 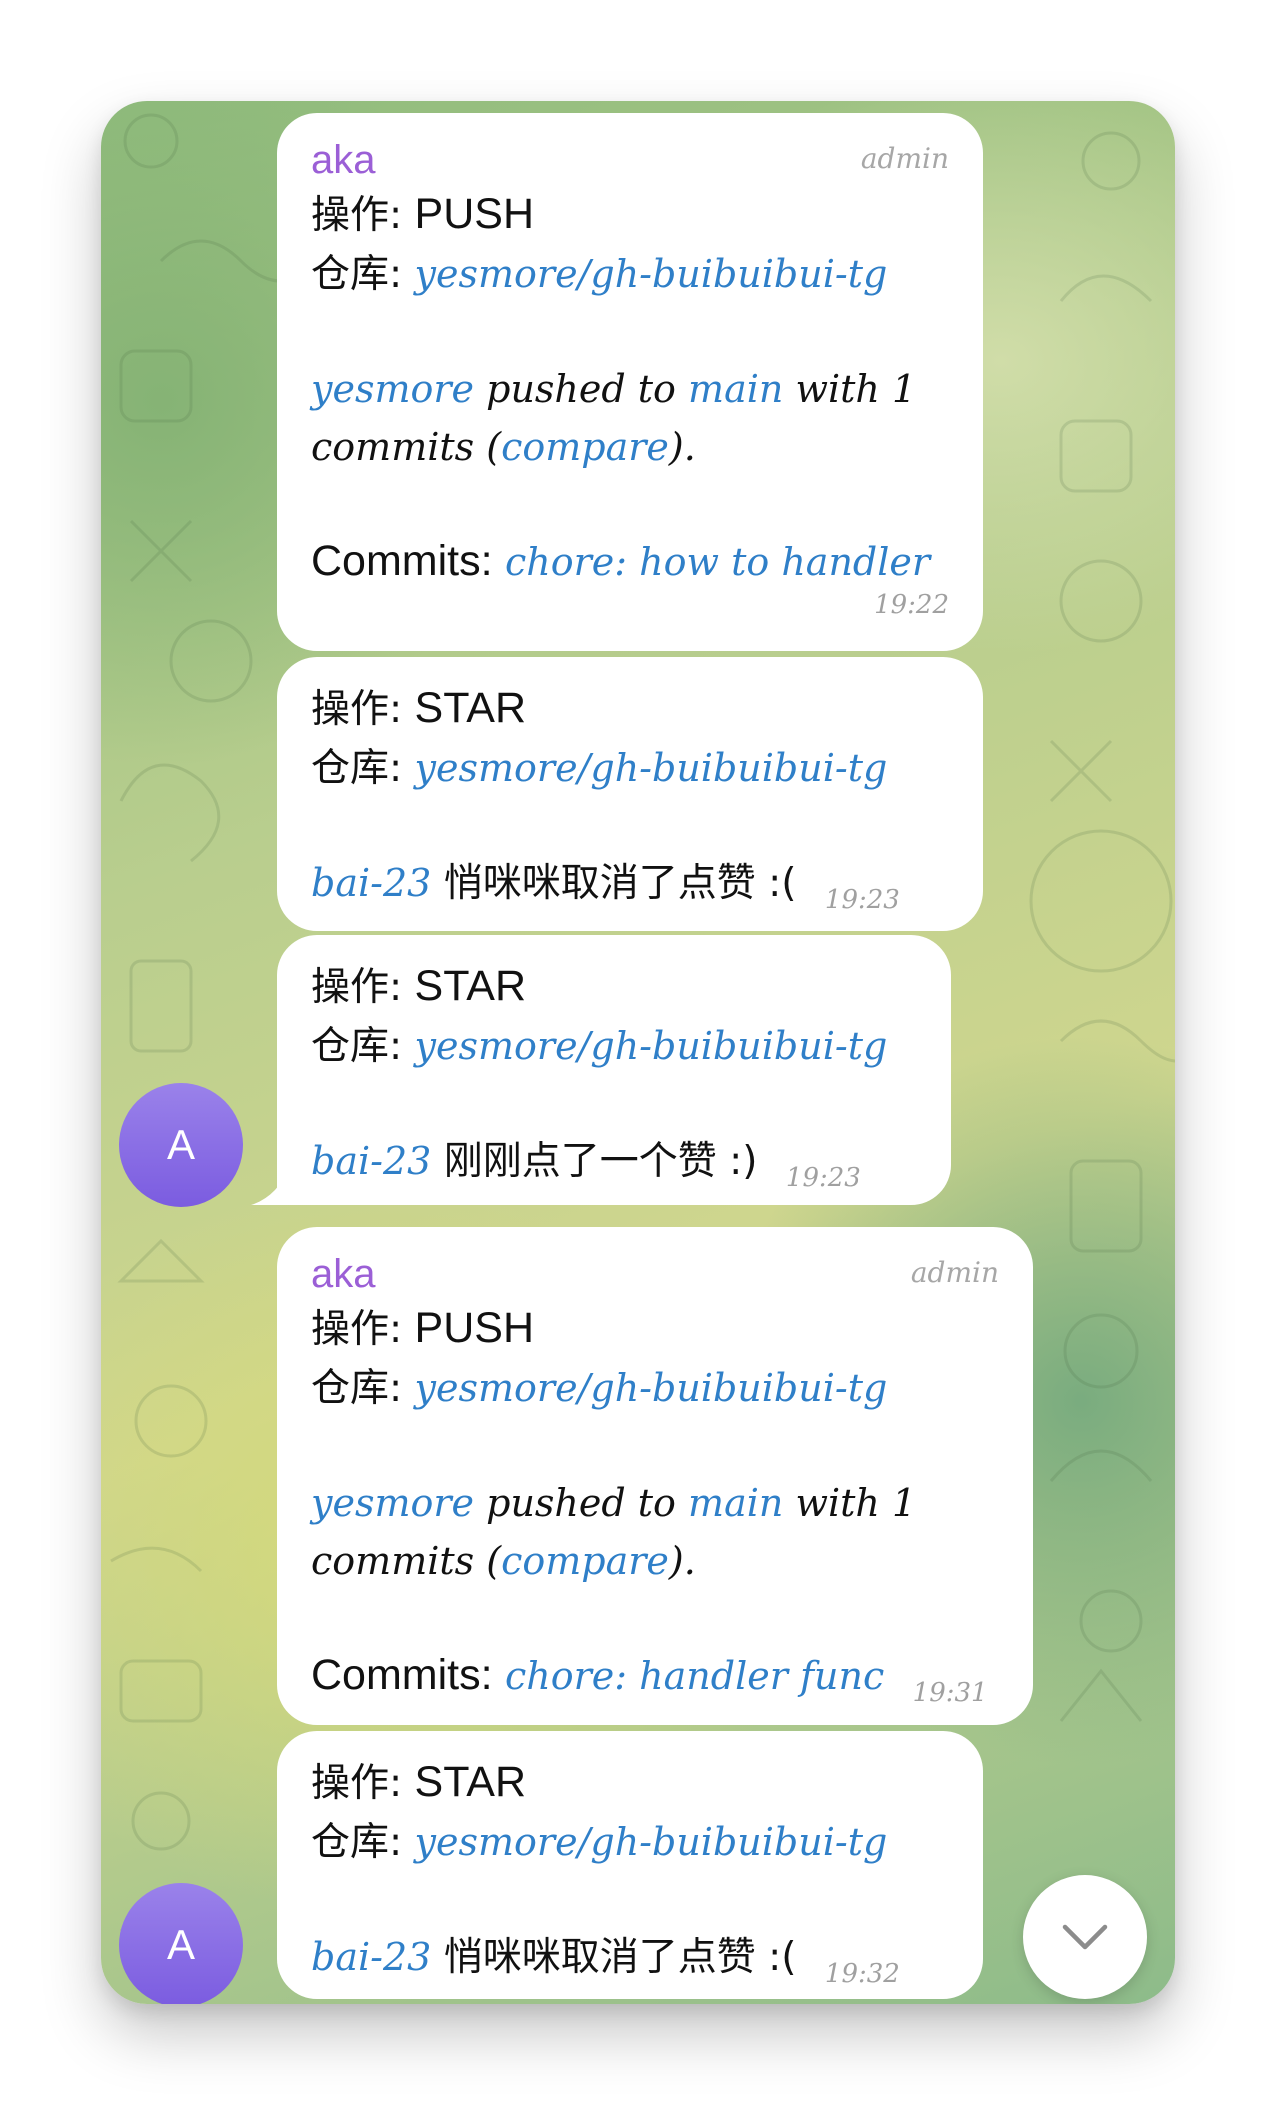 What do you see at coordinates (911, 605) in the screenshot?
I see `message-time: 19:22` at bounding box center [911, 605].